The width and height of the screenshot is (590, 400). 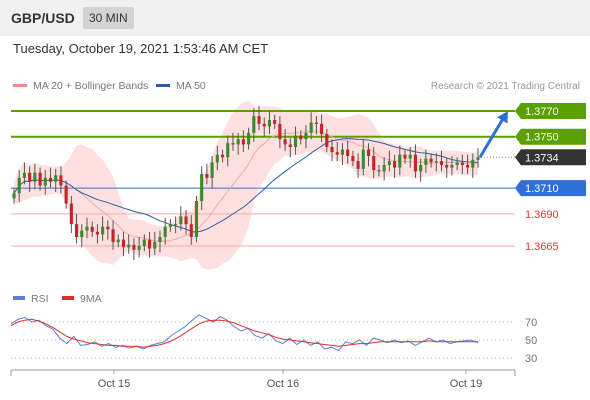 I want to click on rsi-tick-50: 50, so click(x=531, y=341).